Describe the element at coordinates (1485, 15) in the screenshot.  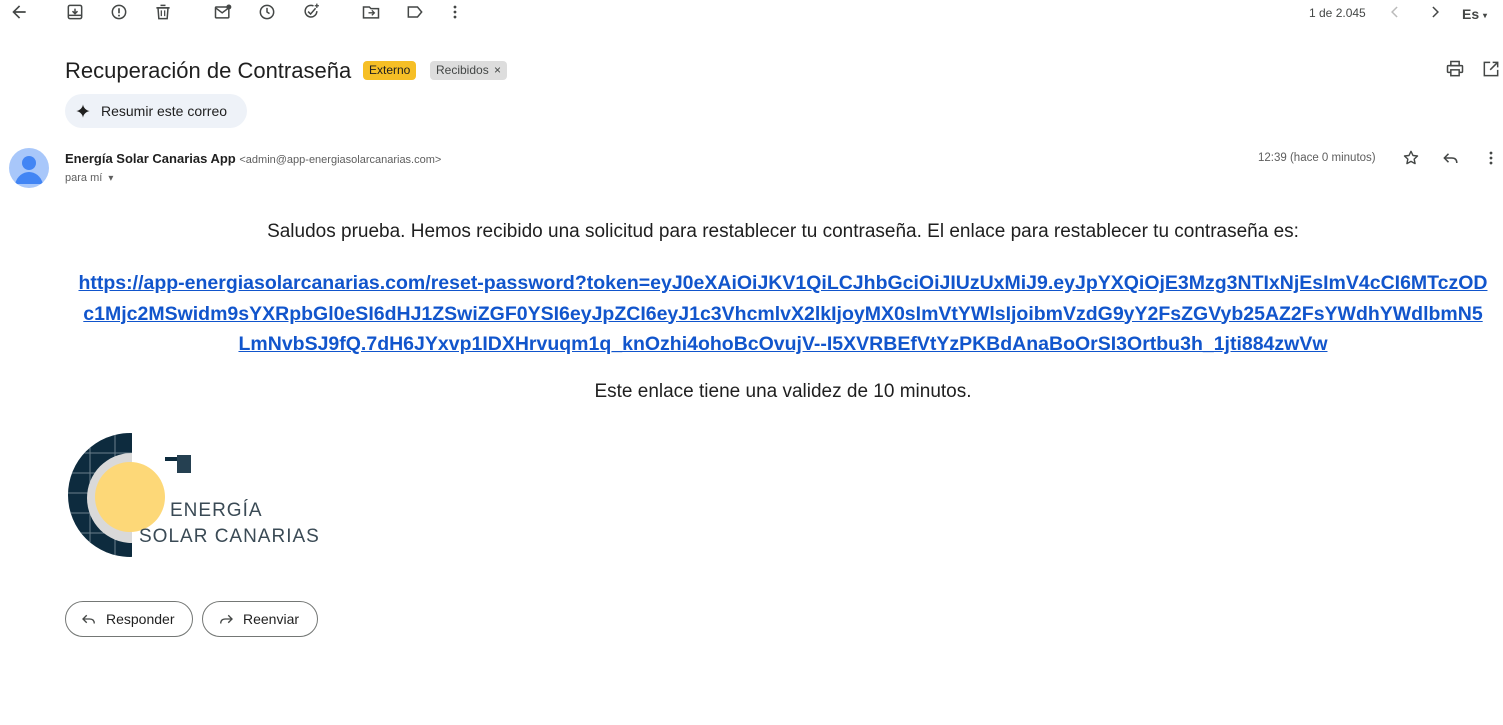
I see `caret-down-icon: ▾` at that location.